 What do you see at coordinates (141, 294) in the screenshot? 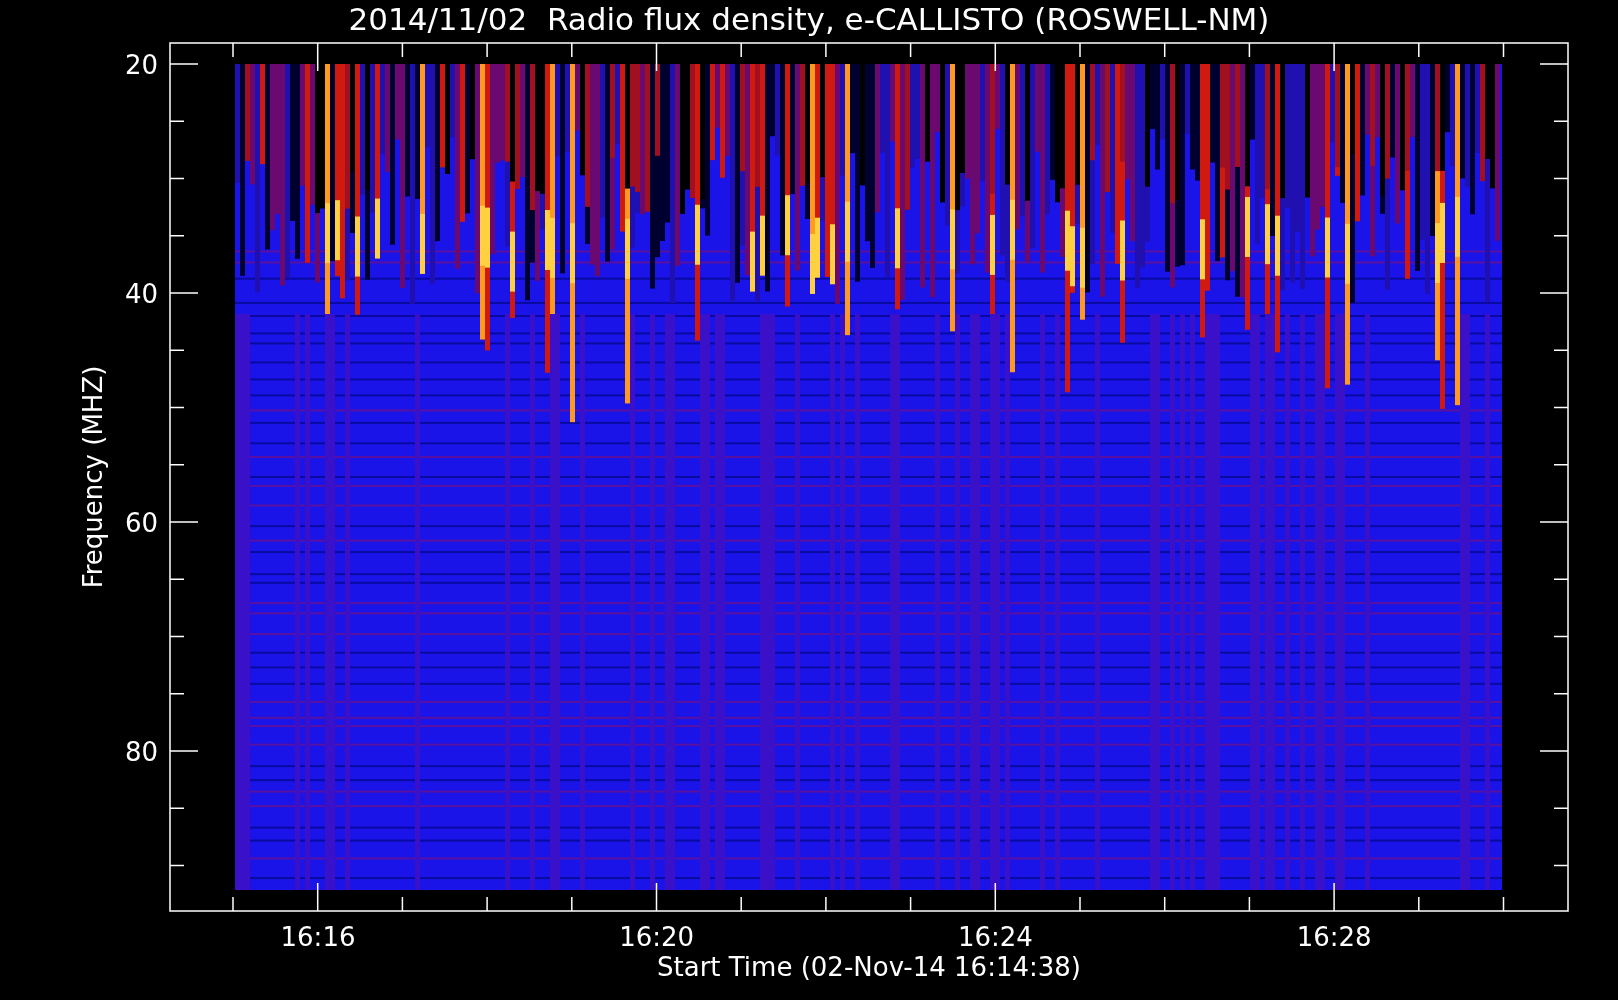
I see `y-tick-label: 40` at bounding box center [141, 294].